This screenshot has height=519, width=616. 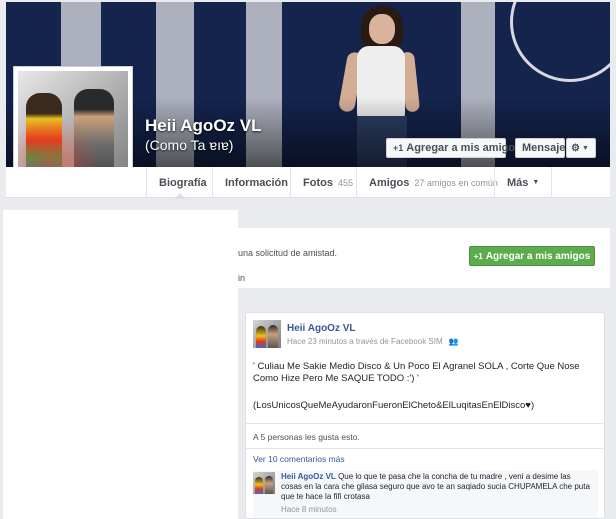 What do you see at coordinates (73, 126) in the screenshot?
I see `profile-picture-image` at bounding box center [73, 126].